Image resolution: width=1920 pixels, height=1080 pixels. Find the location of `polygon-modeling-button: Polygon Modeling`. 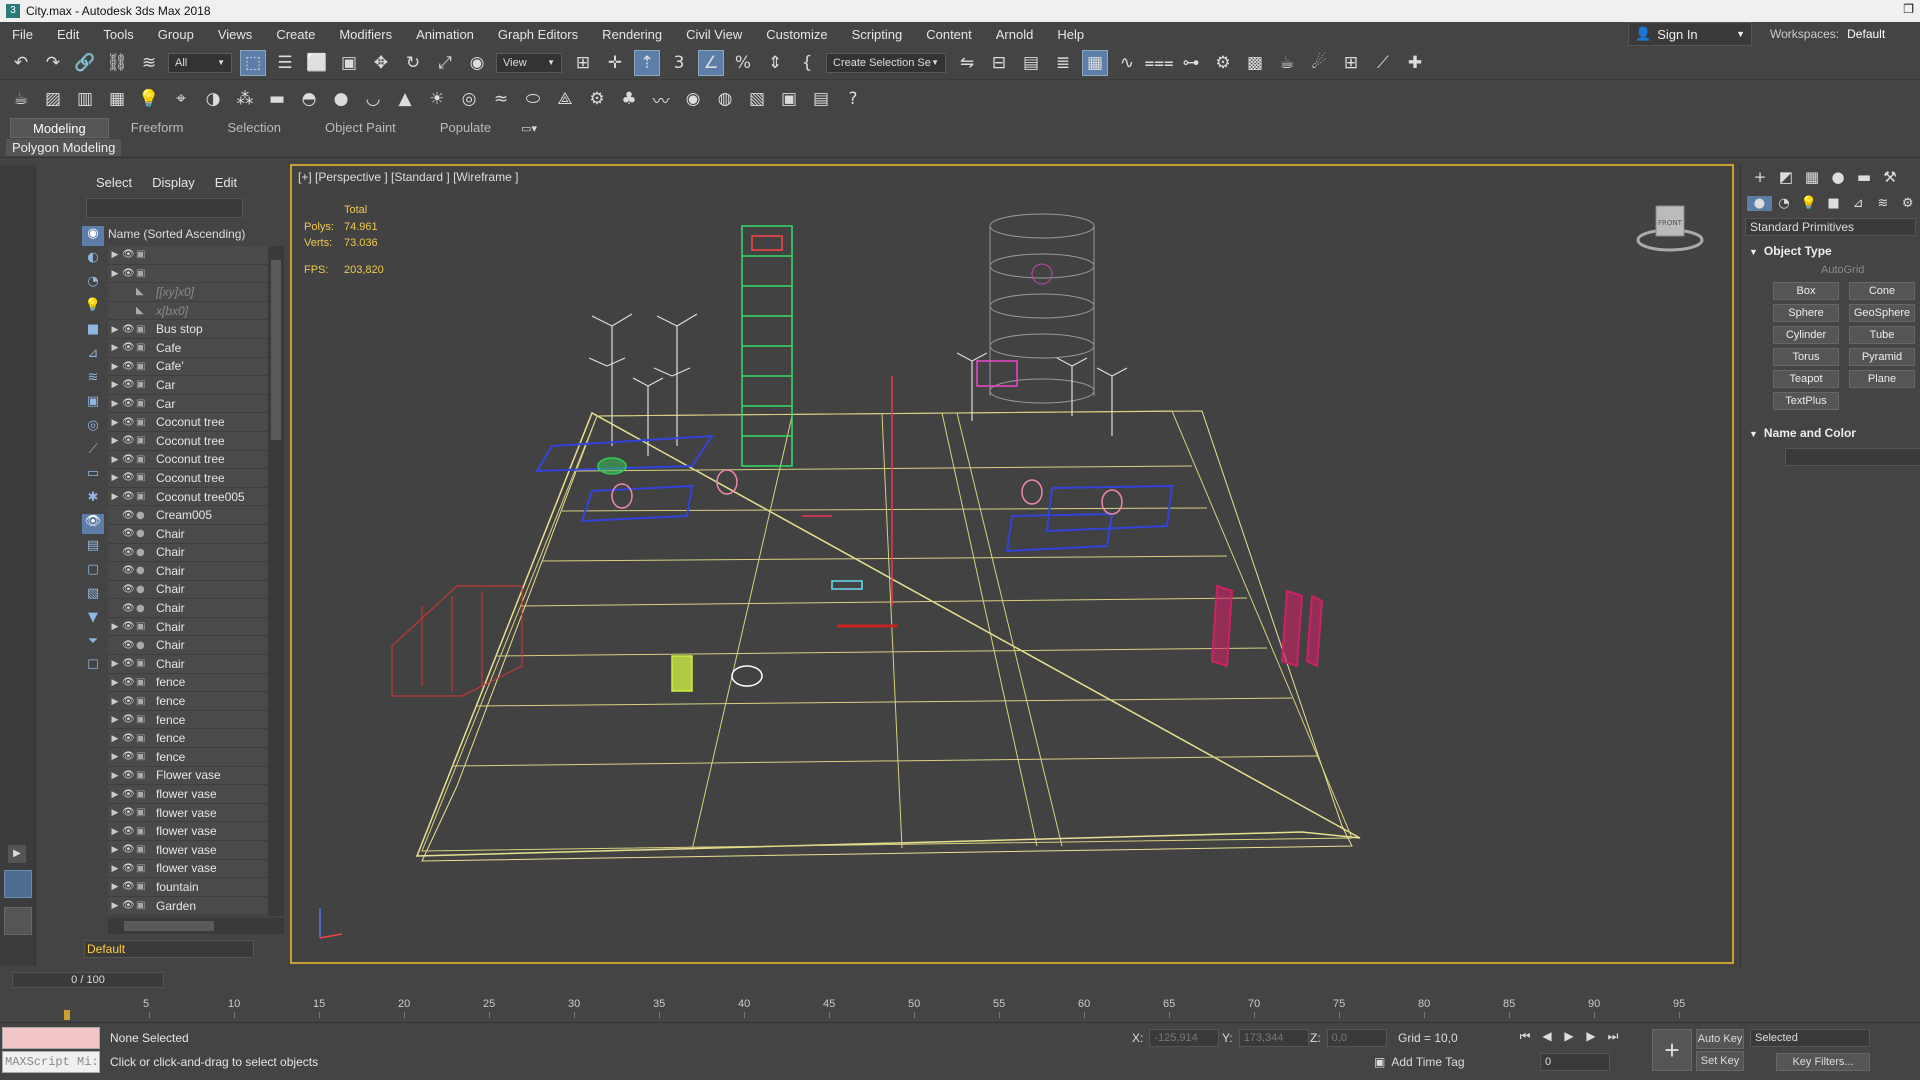

polygon-modeling-button: Polygon Modeling is located at coordinates (64, 147).